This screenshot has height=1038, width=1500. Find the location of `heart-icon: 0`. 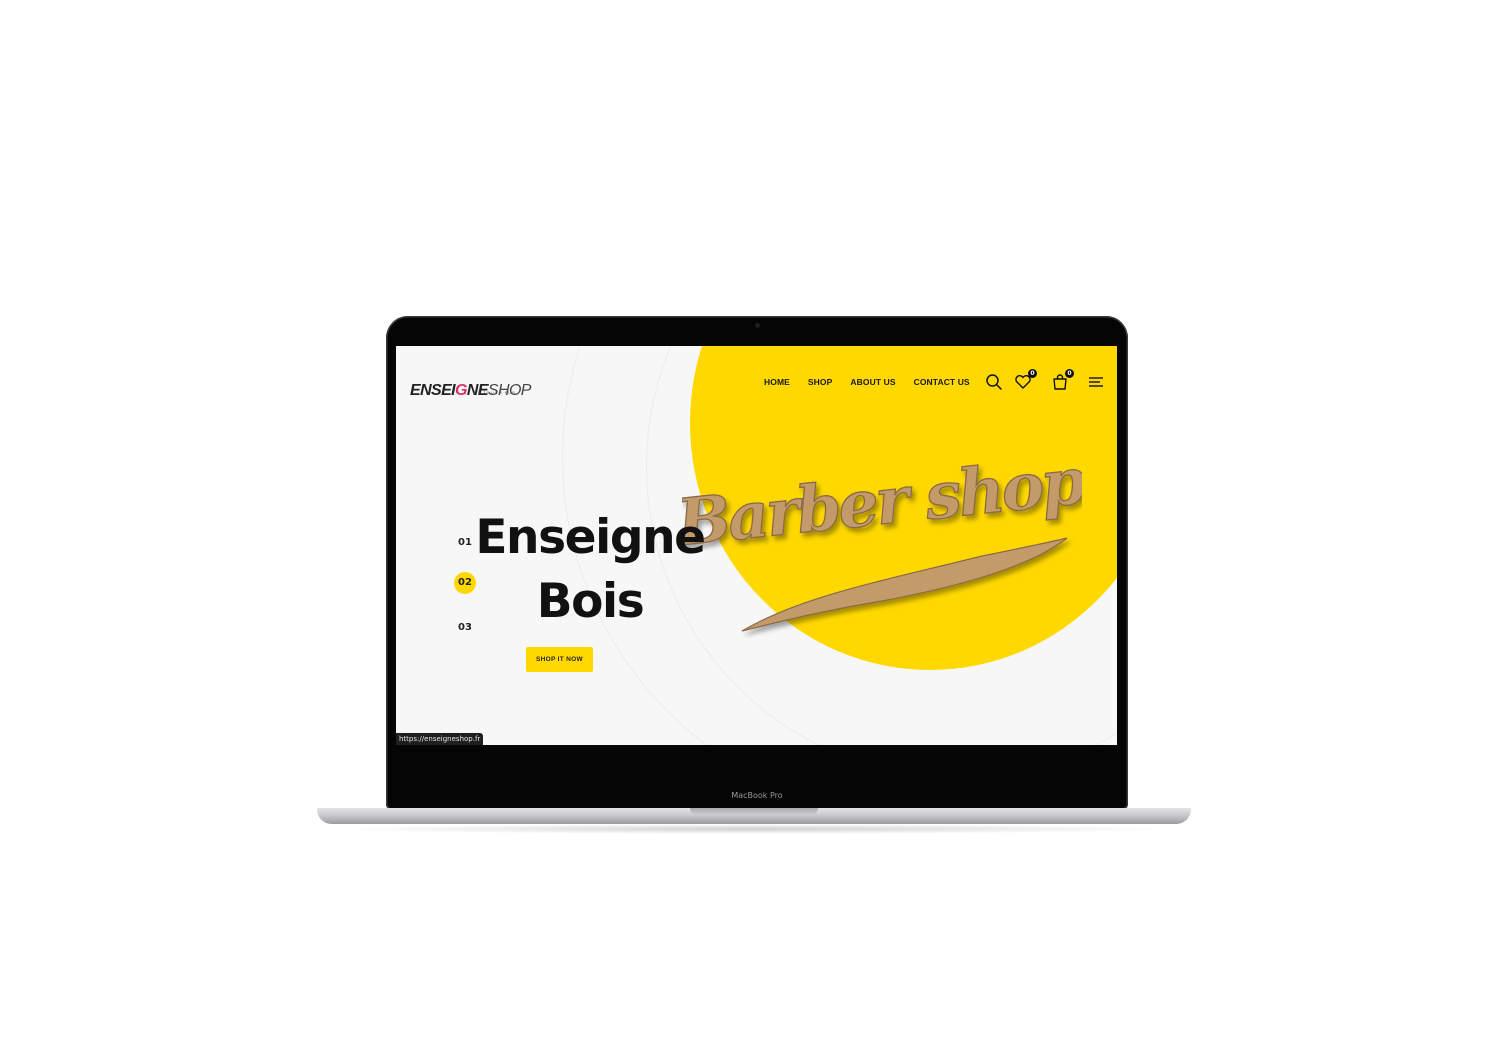

heart-icon: 0 is located at coordinates (1025, 380).